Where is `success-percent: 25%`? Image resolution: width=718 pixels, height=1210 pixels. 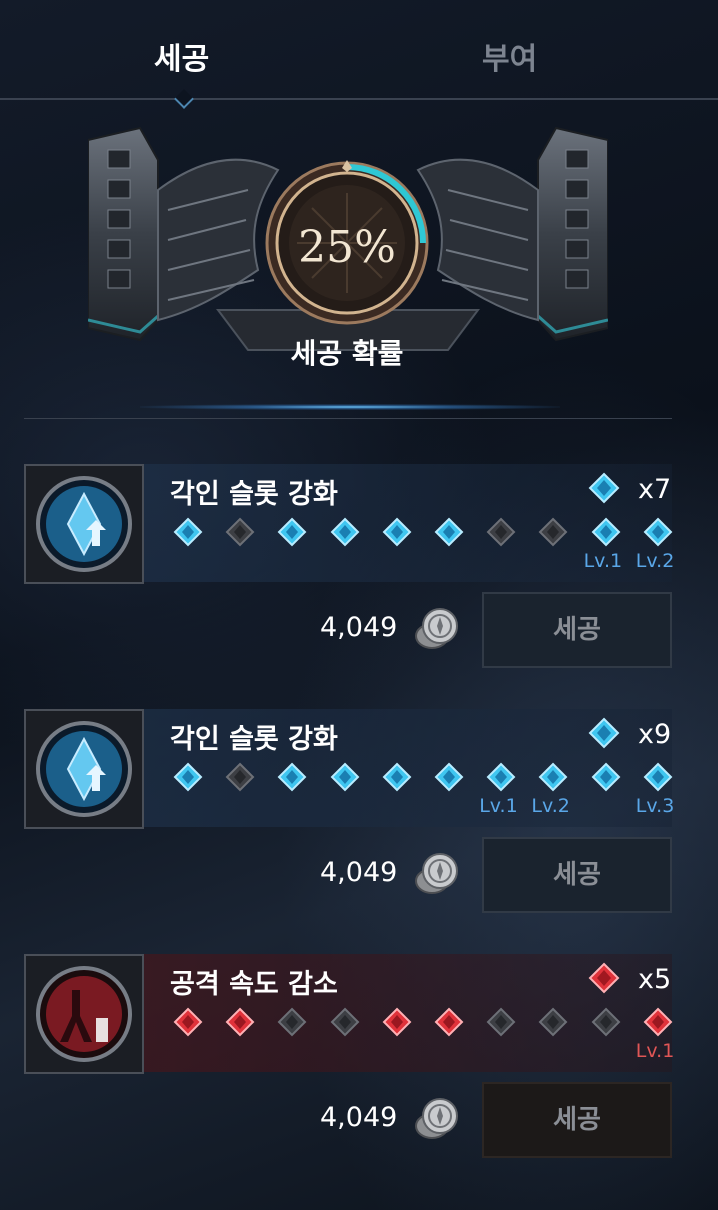 success-percent: 25% is located at coordinates (347, 247).